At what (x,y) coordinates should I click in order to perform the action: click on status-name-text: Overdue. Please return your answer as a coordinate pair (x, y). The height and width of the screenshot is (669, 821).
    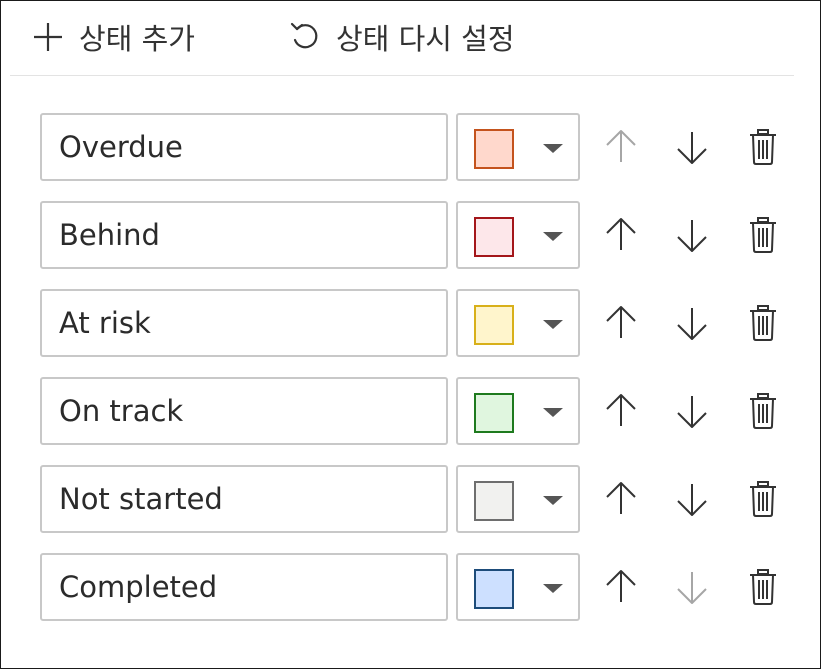
    Looking at the image, I should click on (121, 147).